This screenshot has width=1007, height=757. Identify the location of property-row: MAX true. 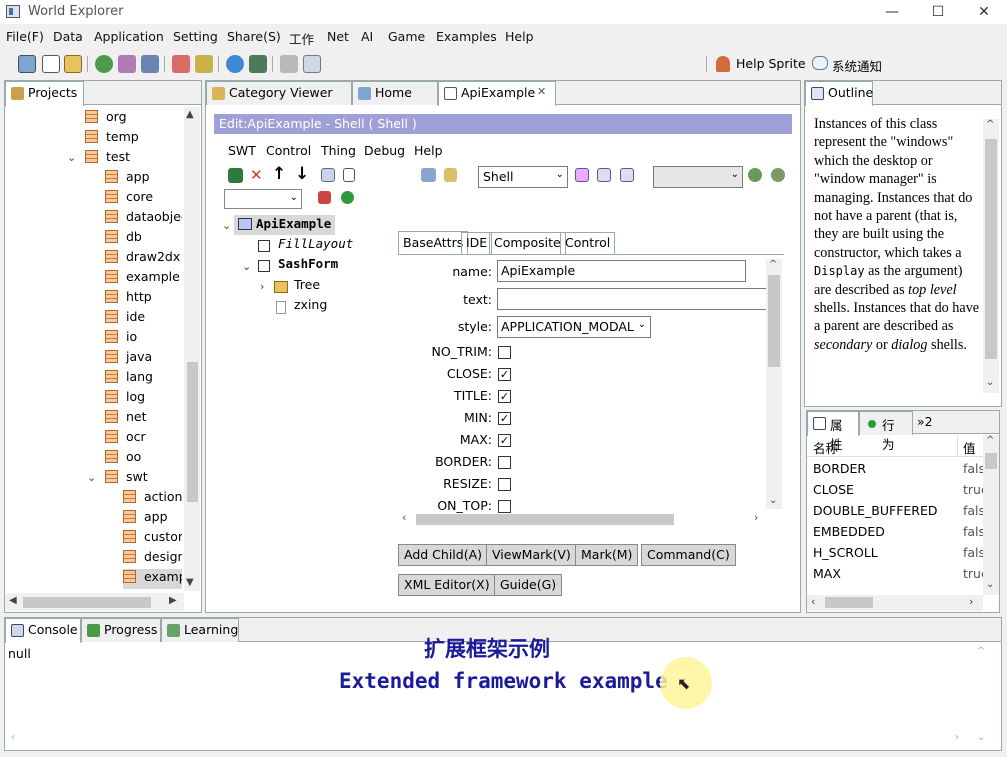
(895, 574).